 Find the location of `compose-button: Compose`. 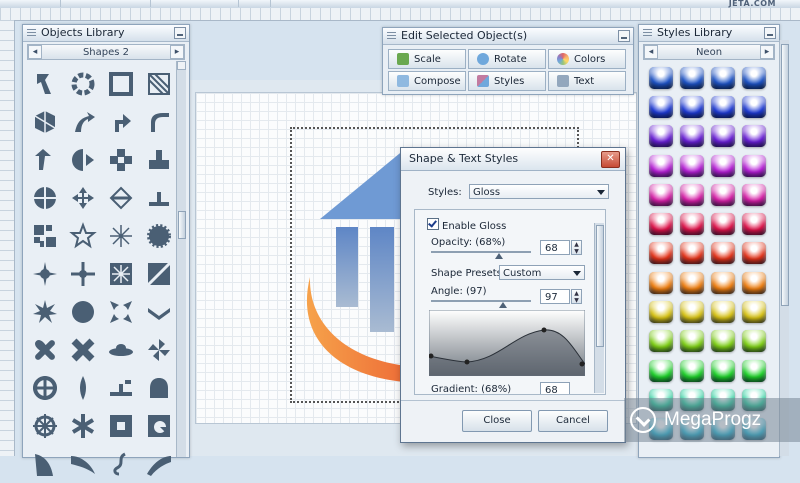

compose-button: Compose is located at coordinates (427, 81).